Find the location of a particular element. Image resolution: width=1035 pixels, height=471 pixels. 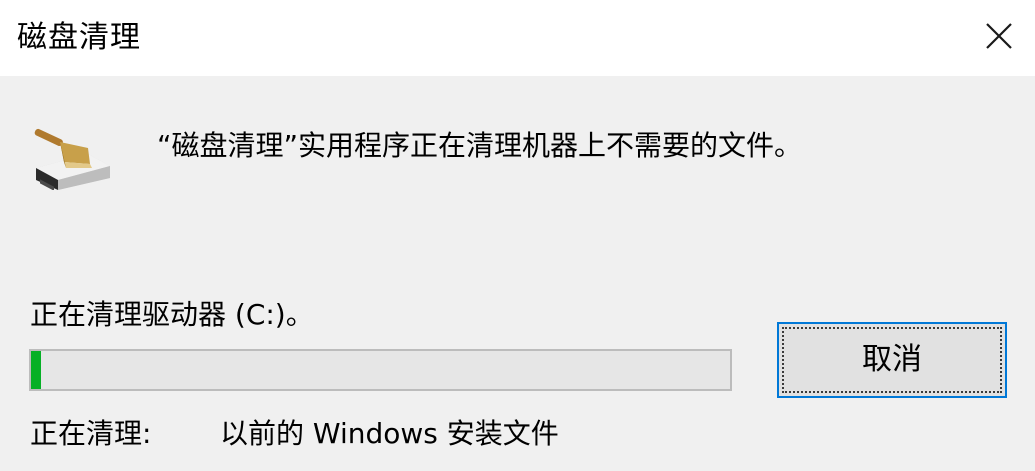

disk-cleanup-icon is located at coordinates (72, 159).